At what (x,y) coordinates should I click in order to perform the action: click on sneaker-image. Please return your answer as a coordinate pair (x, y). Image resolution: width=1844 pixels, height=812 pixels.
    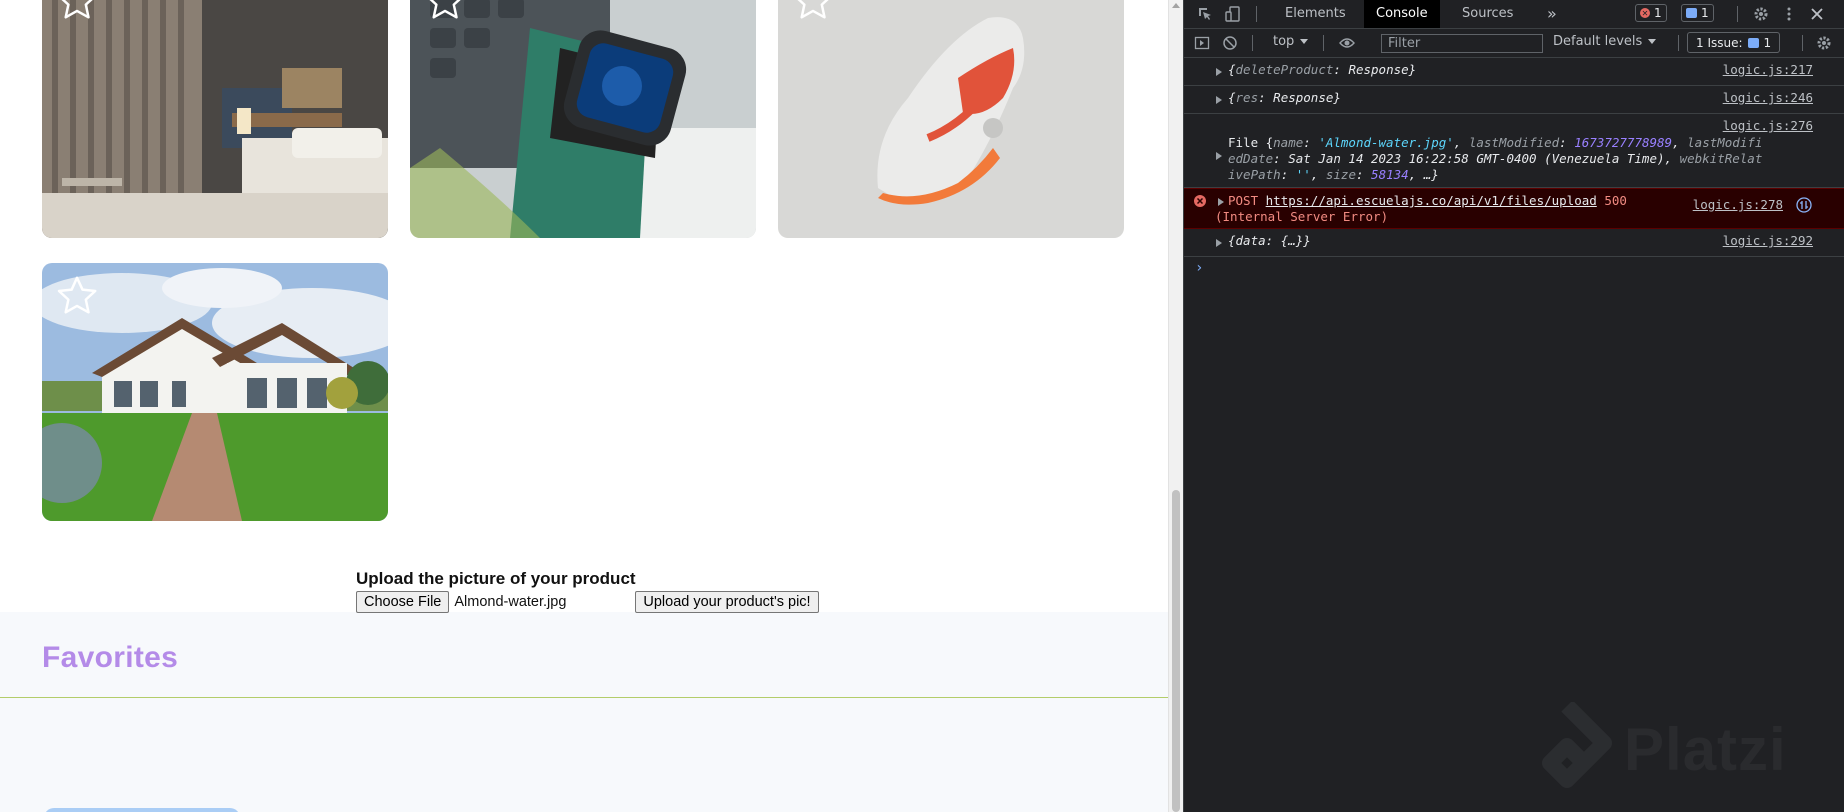
    Looking at the image, I should click on (951, 119).